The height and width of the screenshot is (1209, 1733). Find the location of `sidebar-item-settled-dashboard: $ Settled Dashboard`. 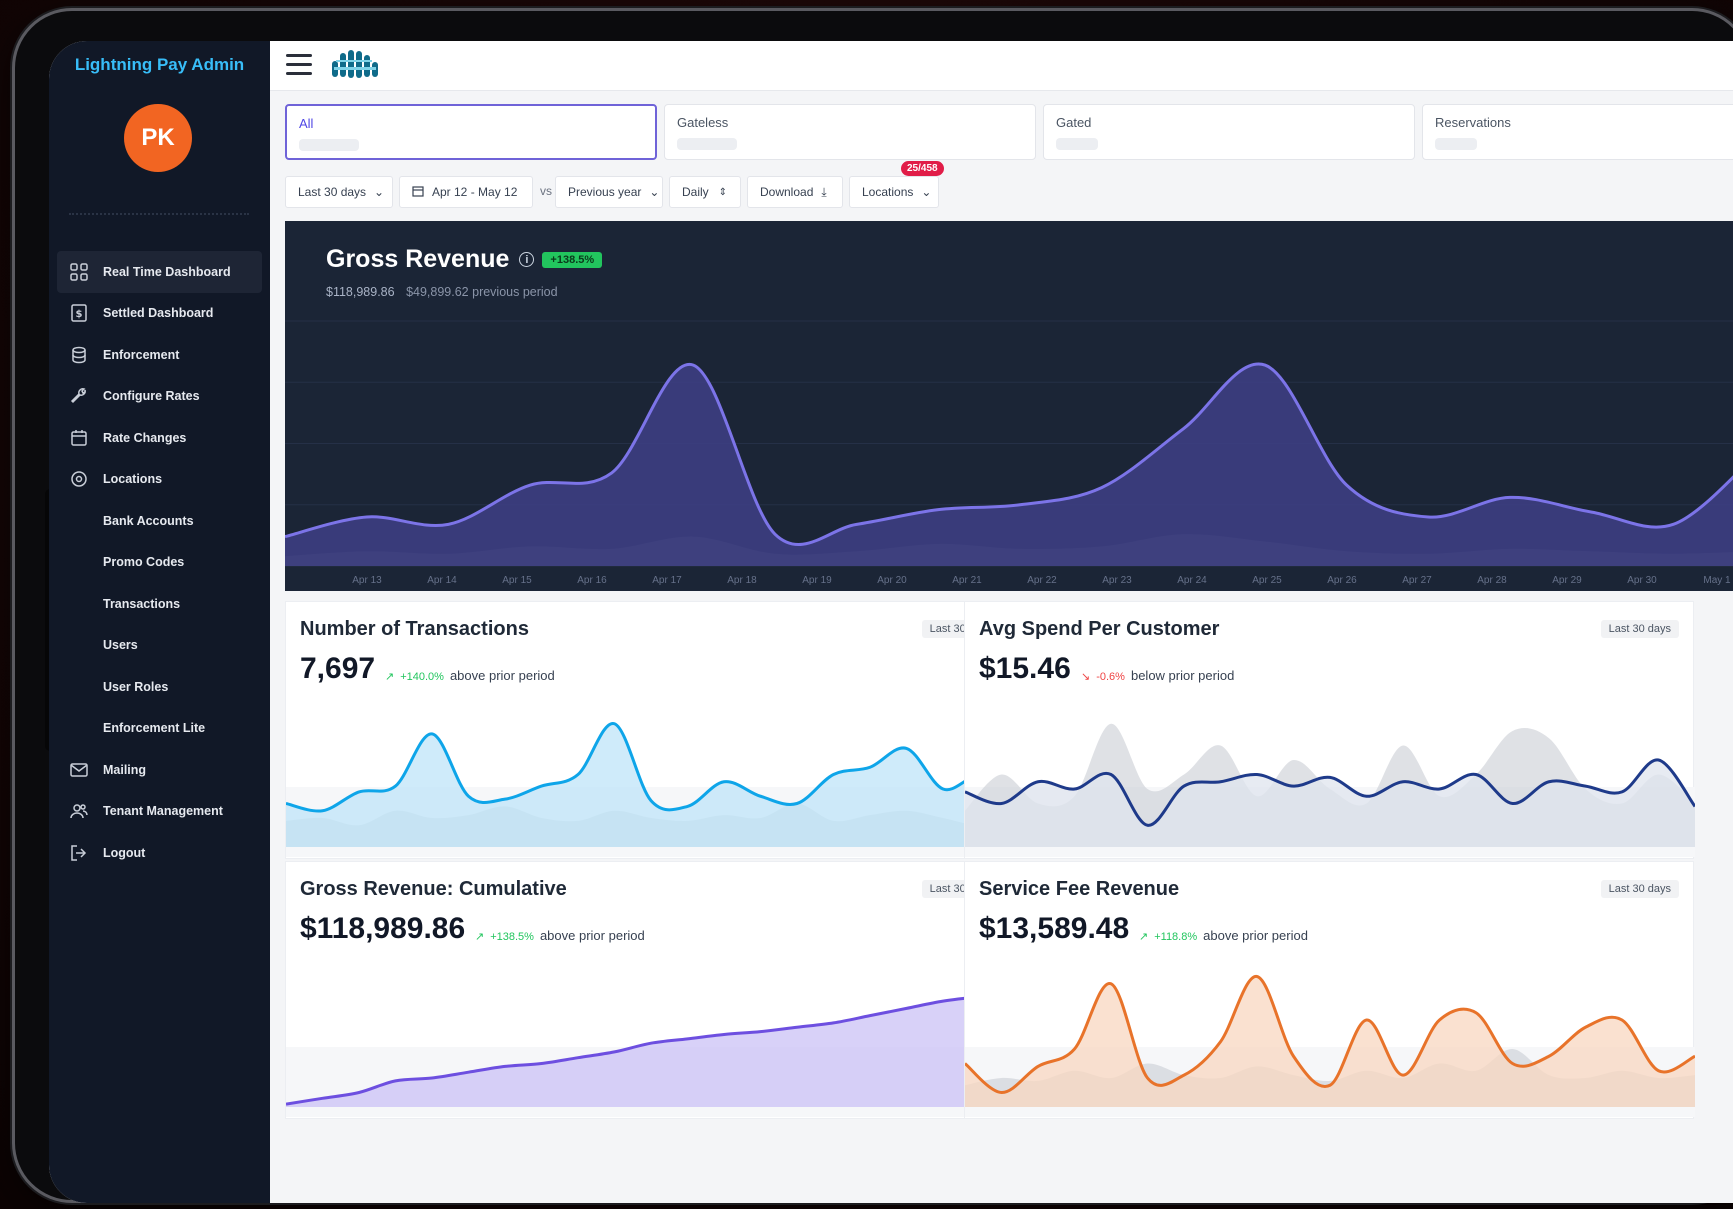

sidebar-item-settled-dashboard: $ Settled Dashboard is located at coordinates (159, 314).